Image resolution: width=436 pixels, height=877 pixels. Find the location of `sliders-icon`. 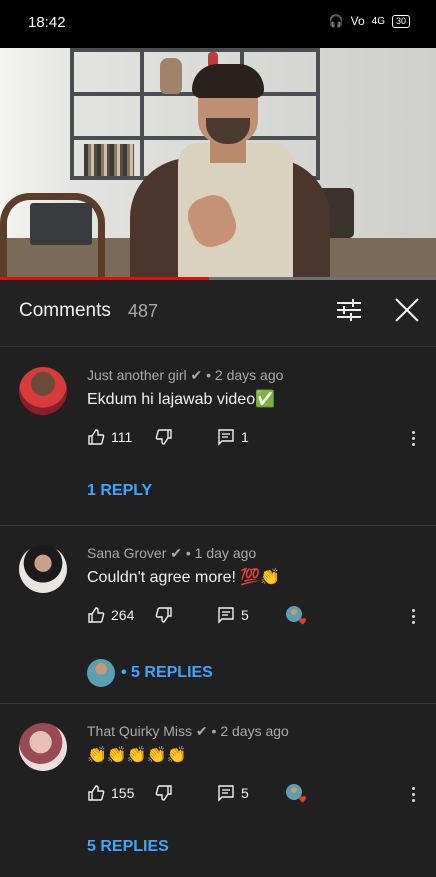

sliders-icon is located at coordinates (349, 310).